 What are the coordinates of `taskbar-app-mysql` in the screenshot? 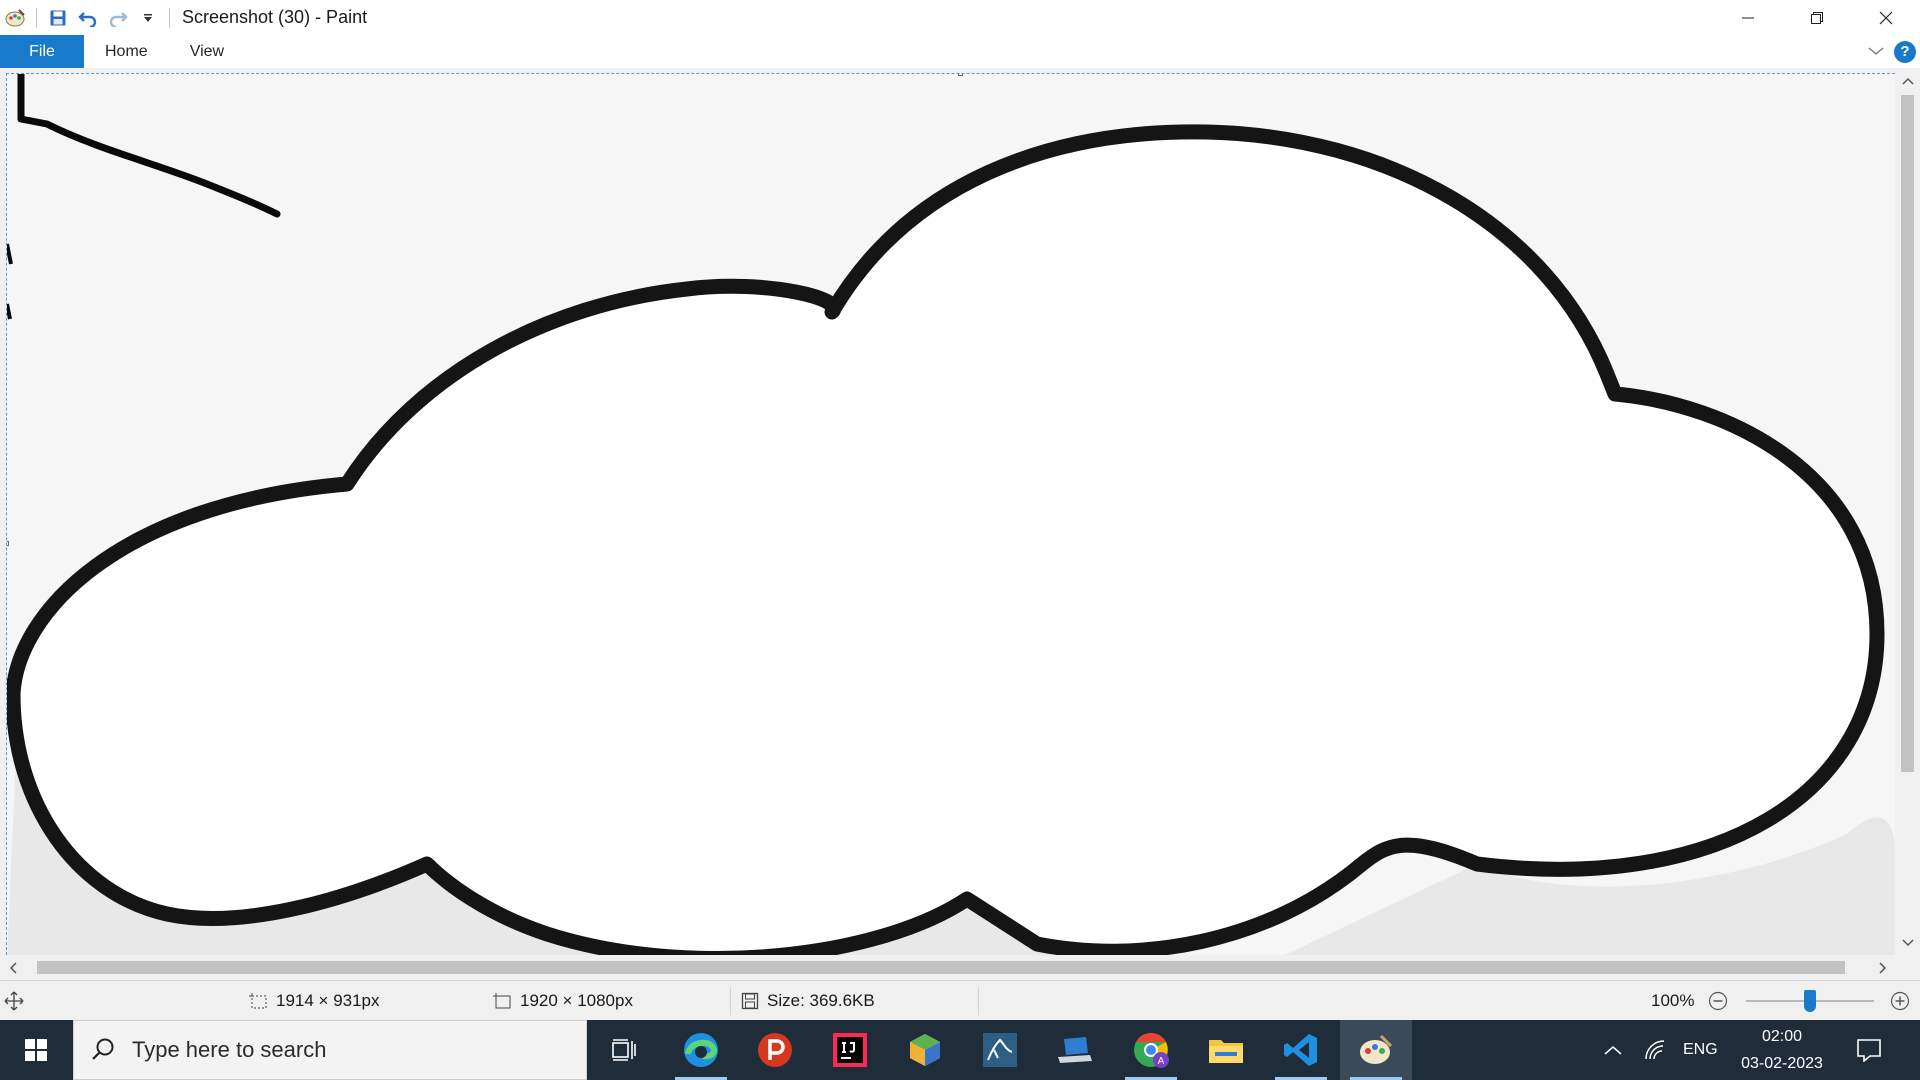 It's located at (1000, 1050).